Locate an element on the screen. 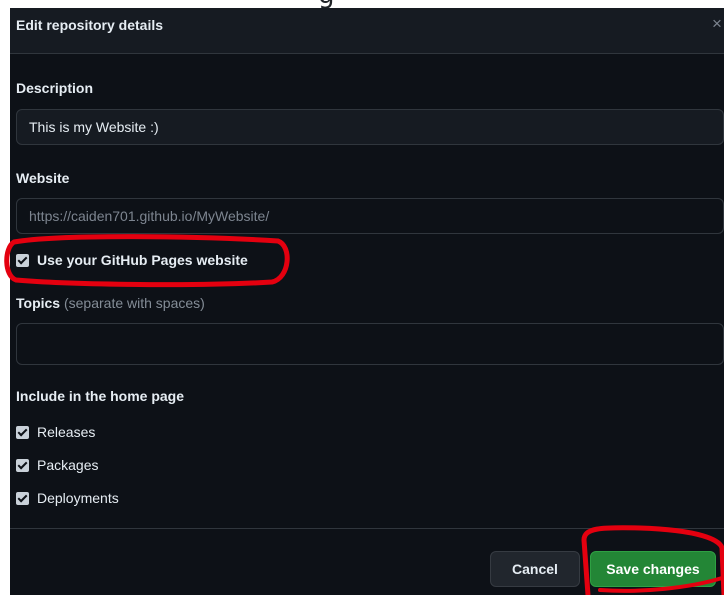 The width and height of the screenshot is (724, 595). save-changes-button: Save changes is located at coordinates (653, 569).